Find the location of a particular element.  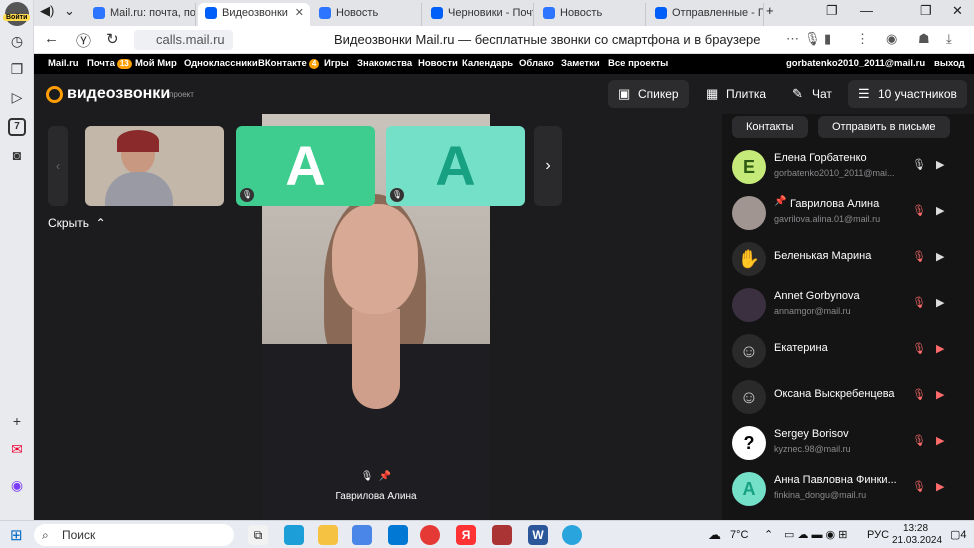

tray-chevron-icon: ⌃ is located at coordinates (768, 534).